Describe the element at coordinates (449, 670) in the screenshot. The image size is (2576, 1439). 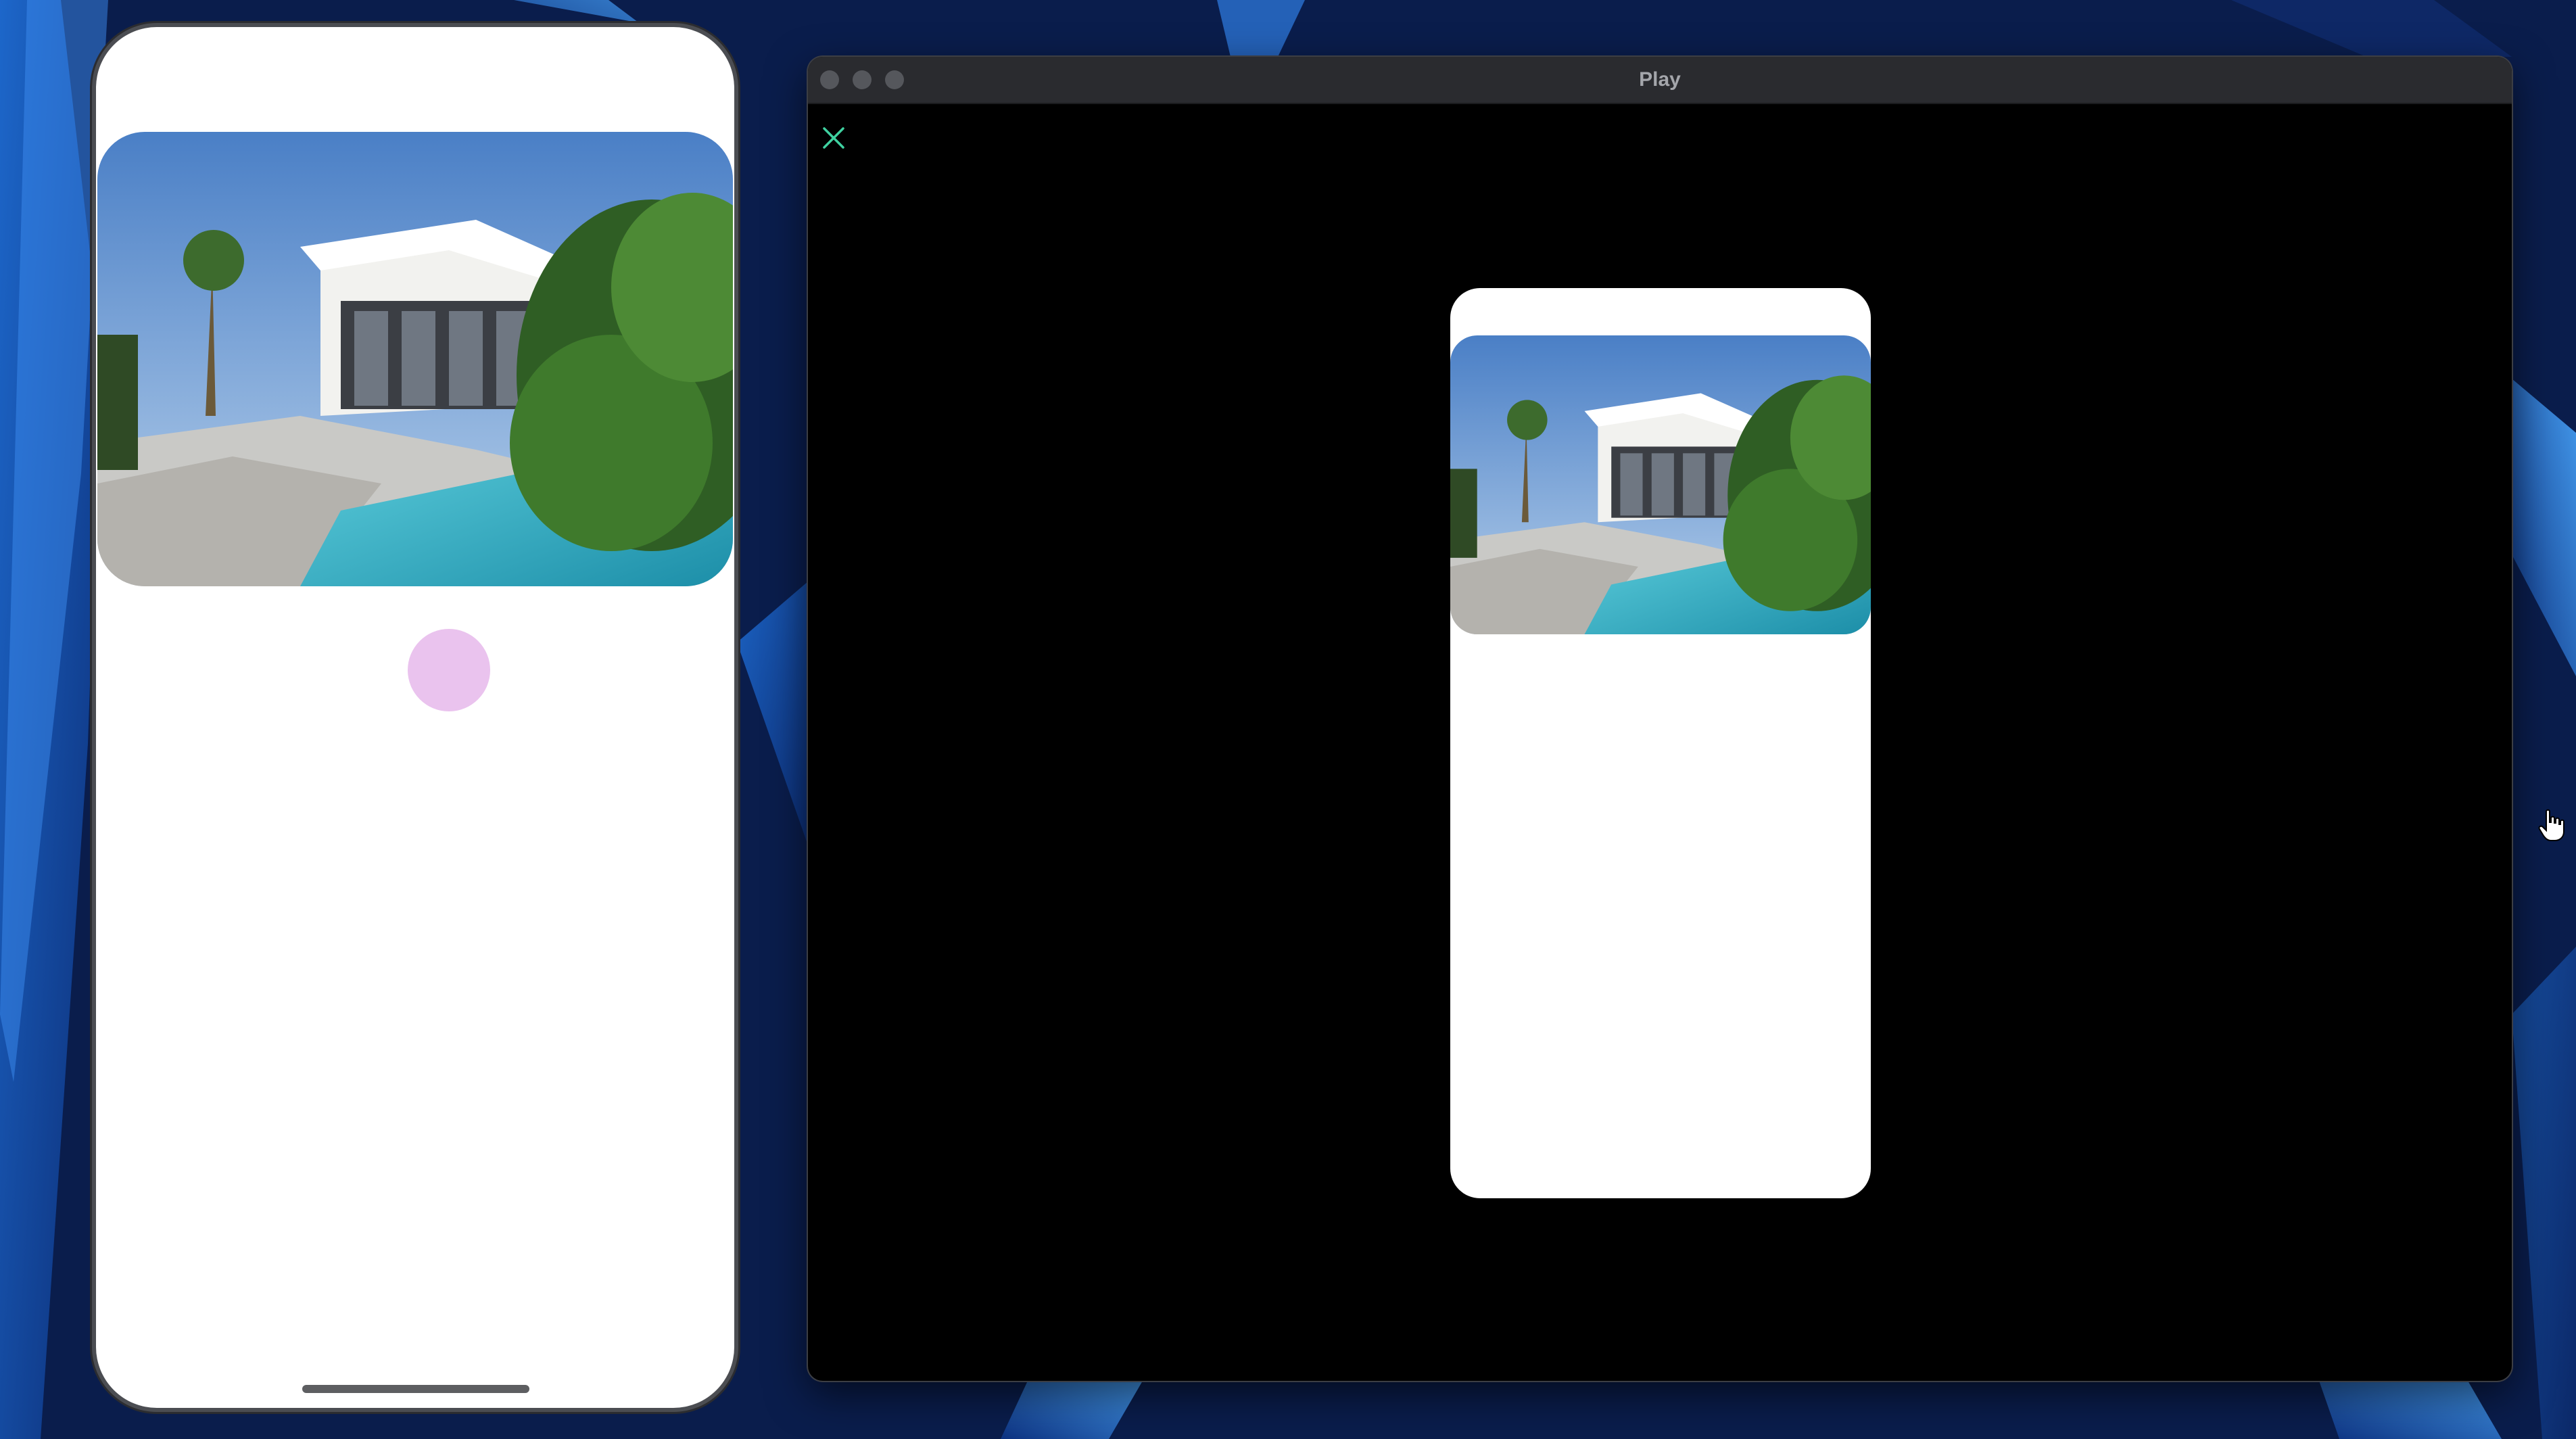
I see `touch-indicator` at that location.